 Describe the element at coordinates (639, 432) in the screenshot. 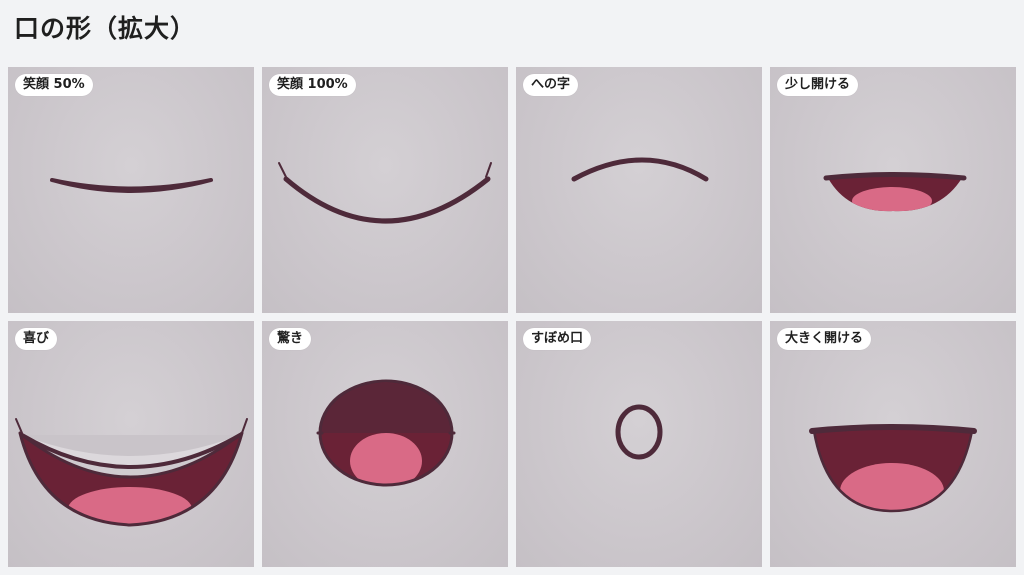

I see `pursed-mouth-icon` at that location.